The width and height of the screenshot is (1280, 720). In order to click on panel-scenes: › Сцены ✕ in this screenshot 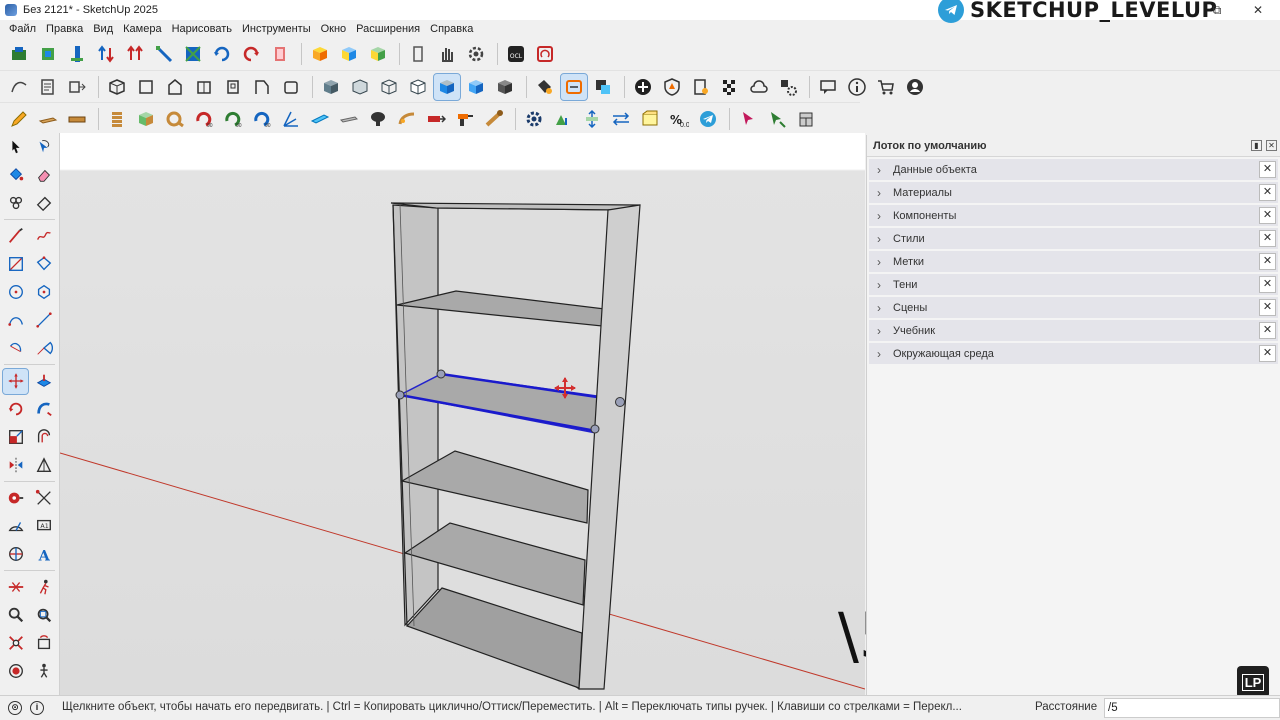, I will do `click(1073, 307)`.